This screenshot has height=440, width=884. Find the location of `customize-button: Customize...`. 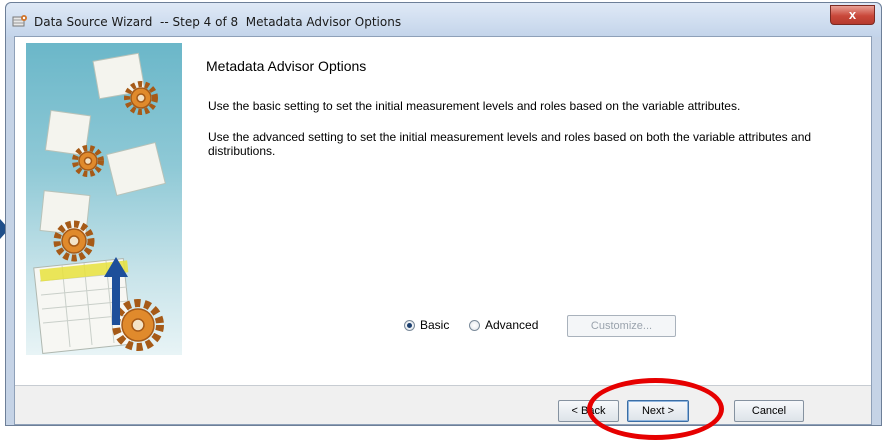

customize-button: Customize... is located at coordinates (621, 326).